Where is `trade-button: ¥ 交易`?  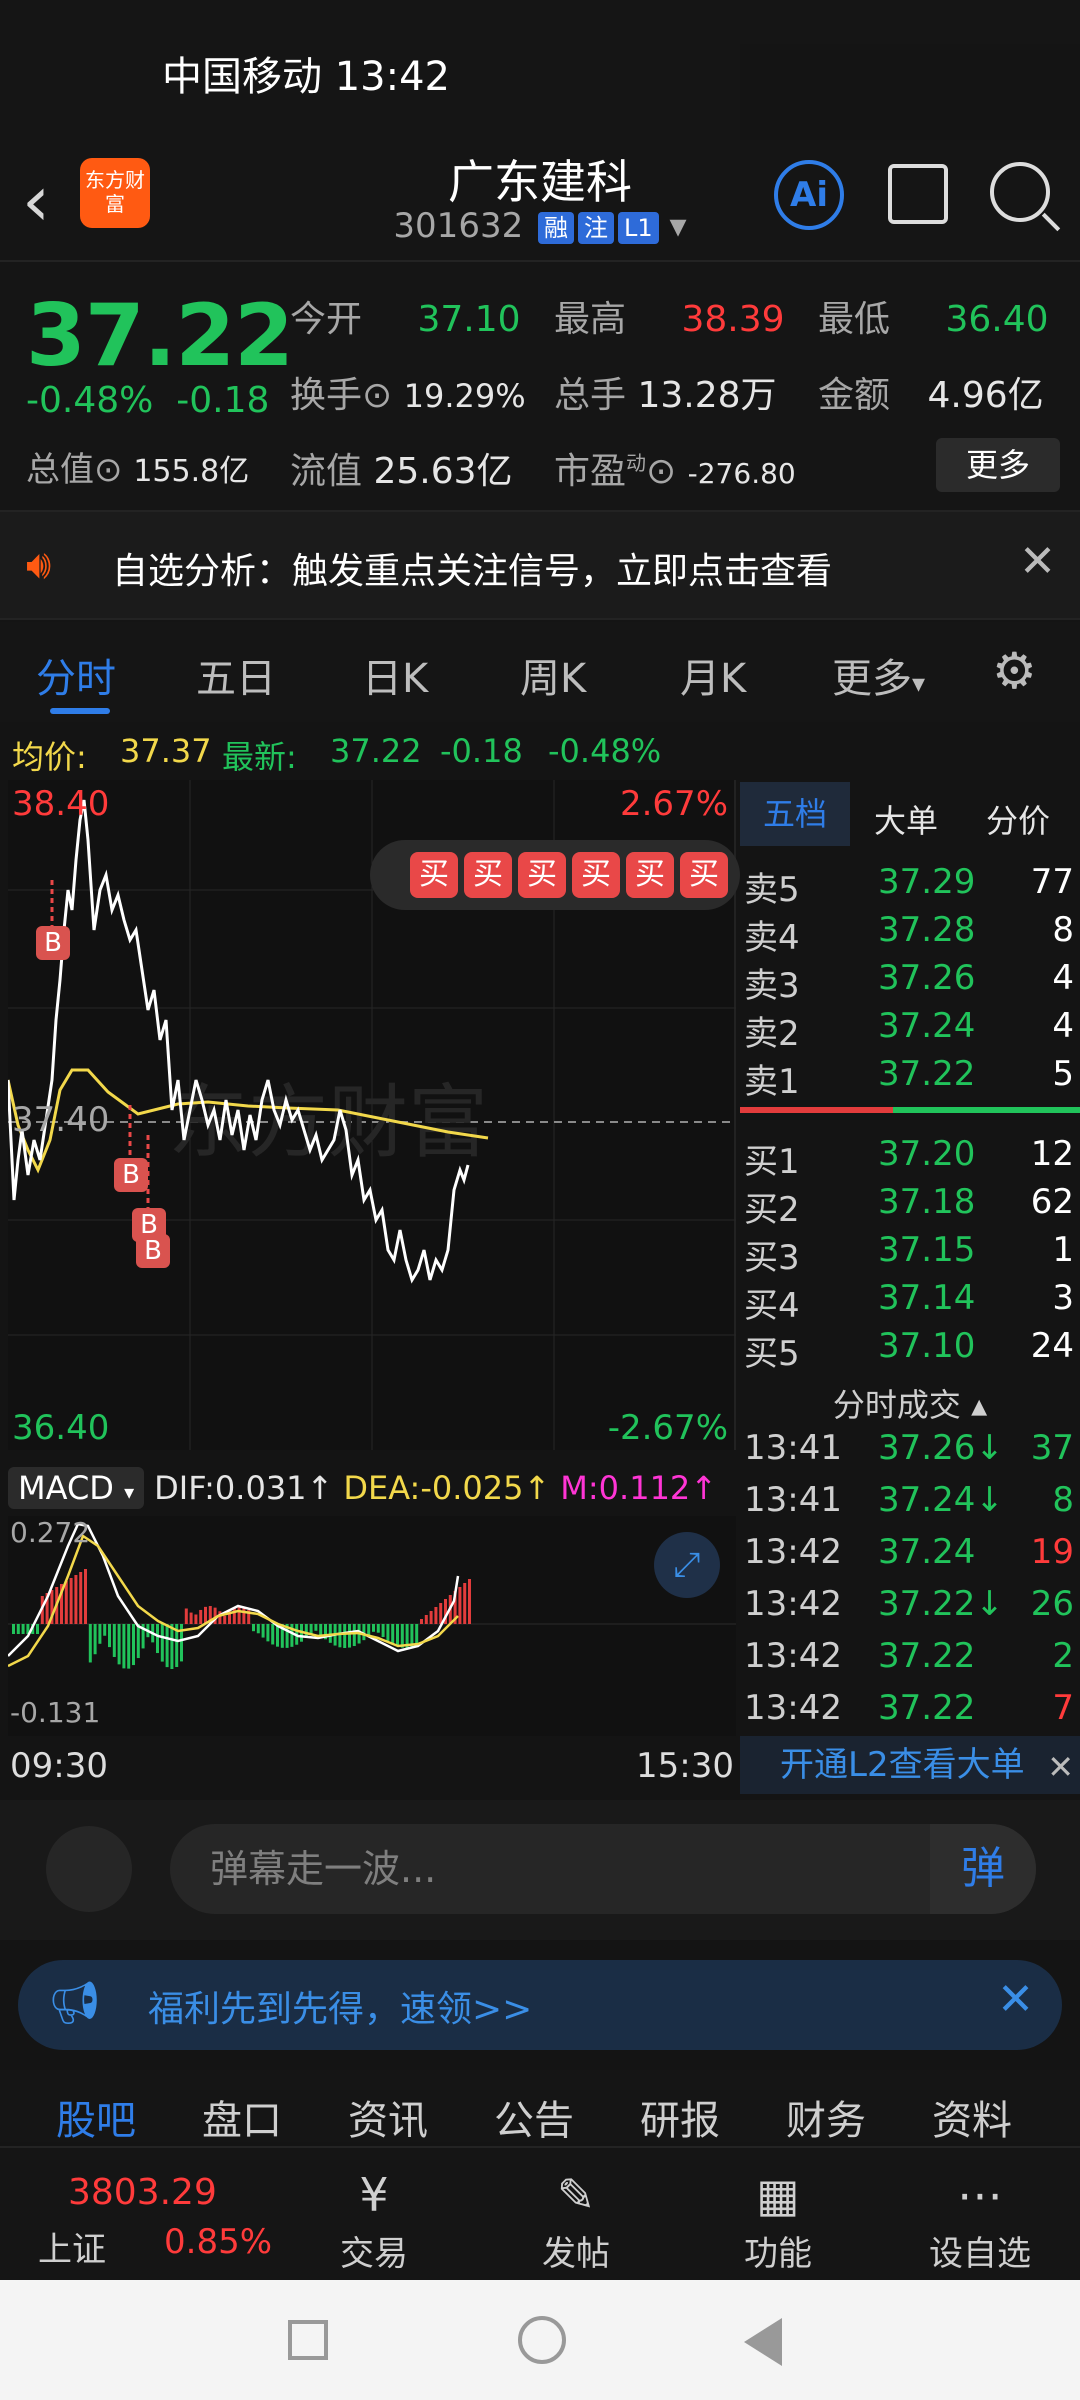
trade-button: ¥ 交易 is located at coordinates (374, 2221).